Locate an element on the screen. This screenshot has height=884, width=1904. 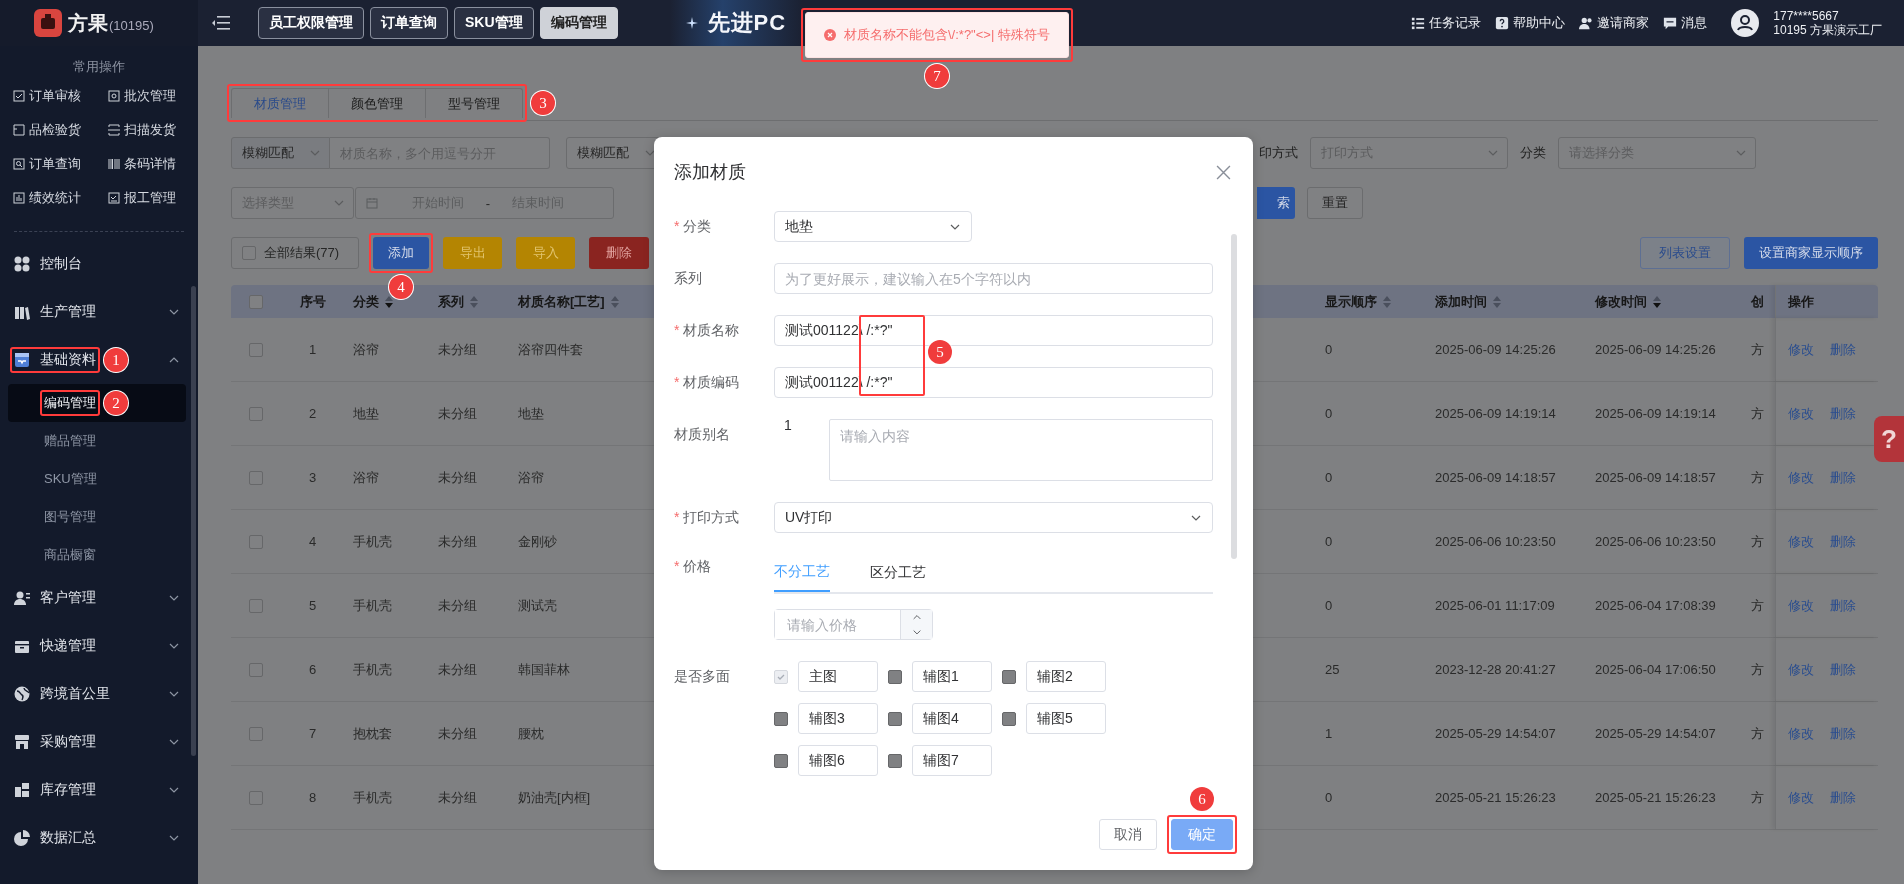
tab: 型号管理 is located at coordinates (474, 103).